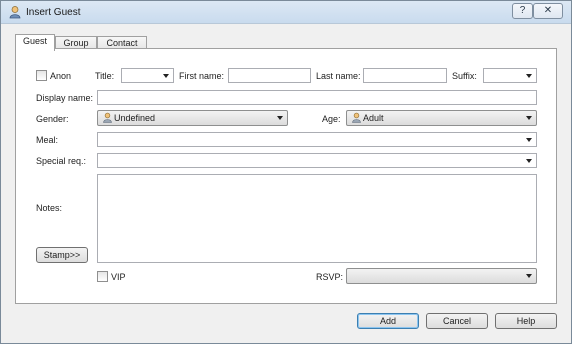  I want to click on stamp-button: Stamp>>, so click(62, 255).